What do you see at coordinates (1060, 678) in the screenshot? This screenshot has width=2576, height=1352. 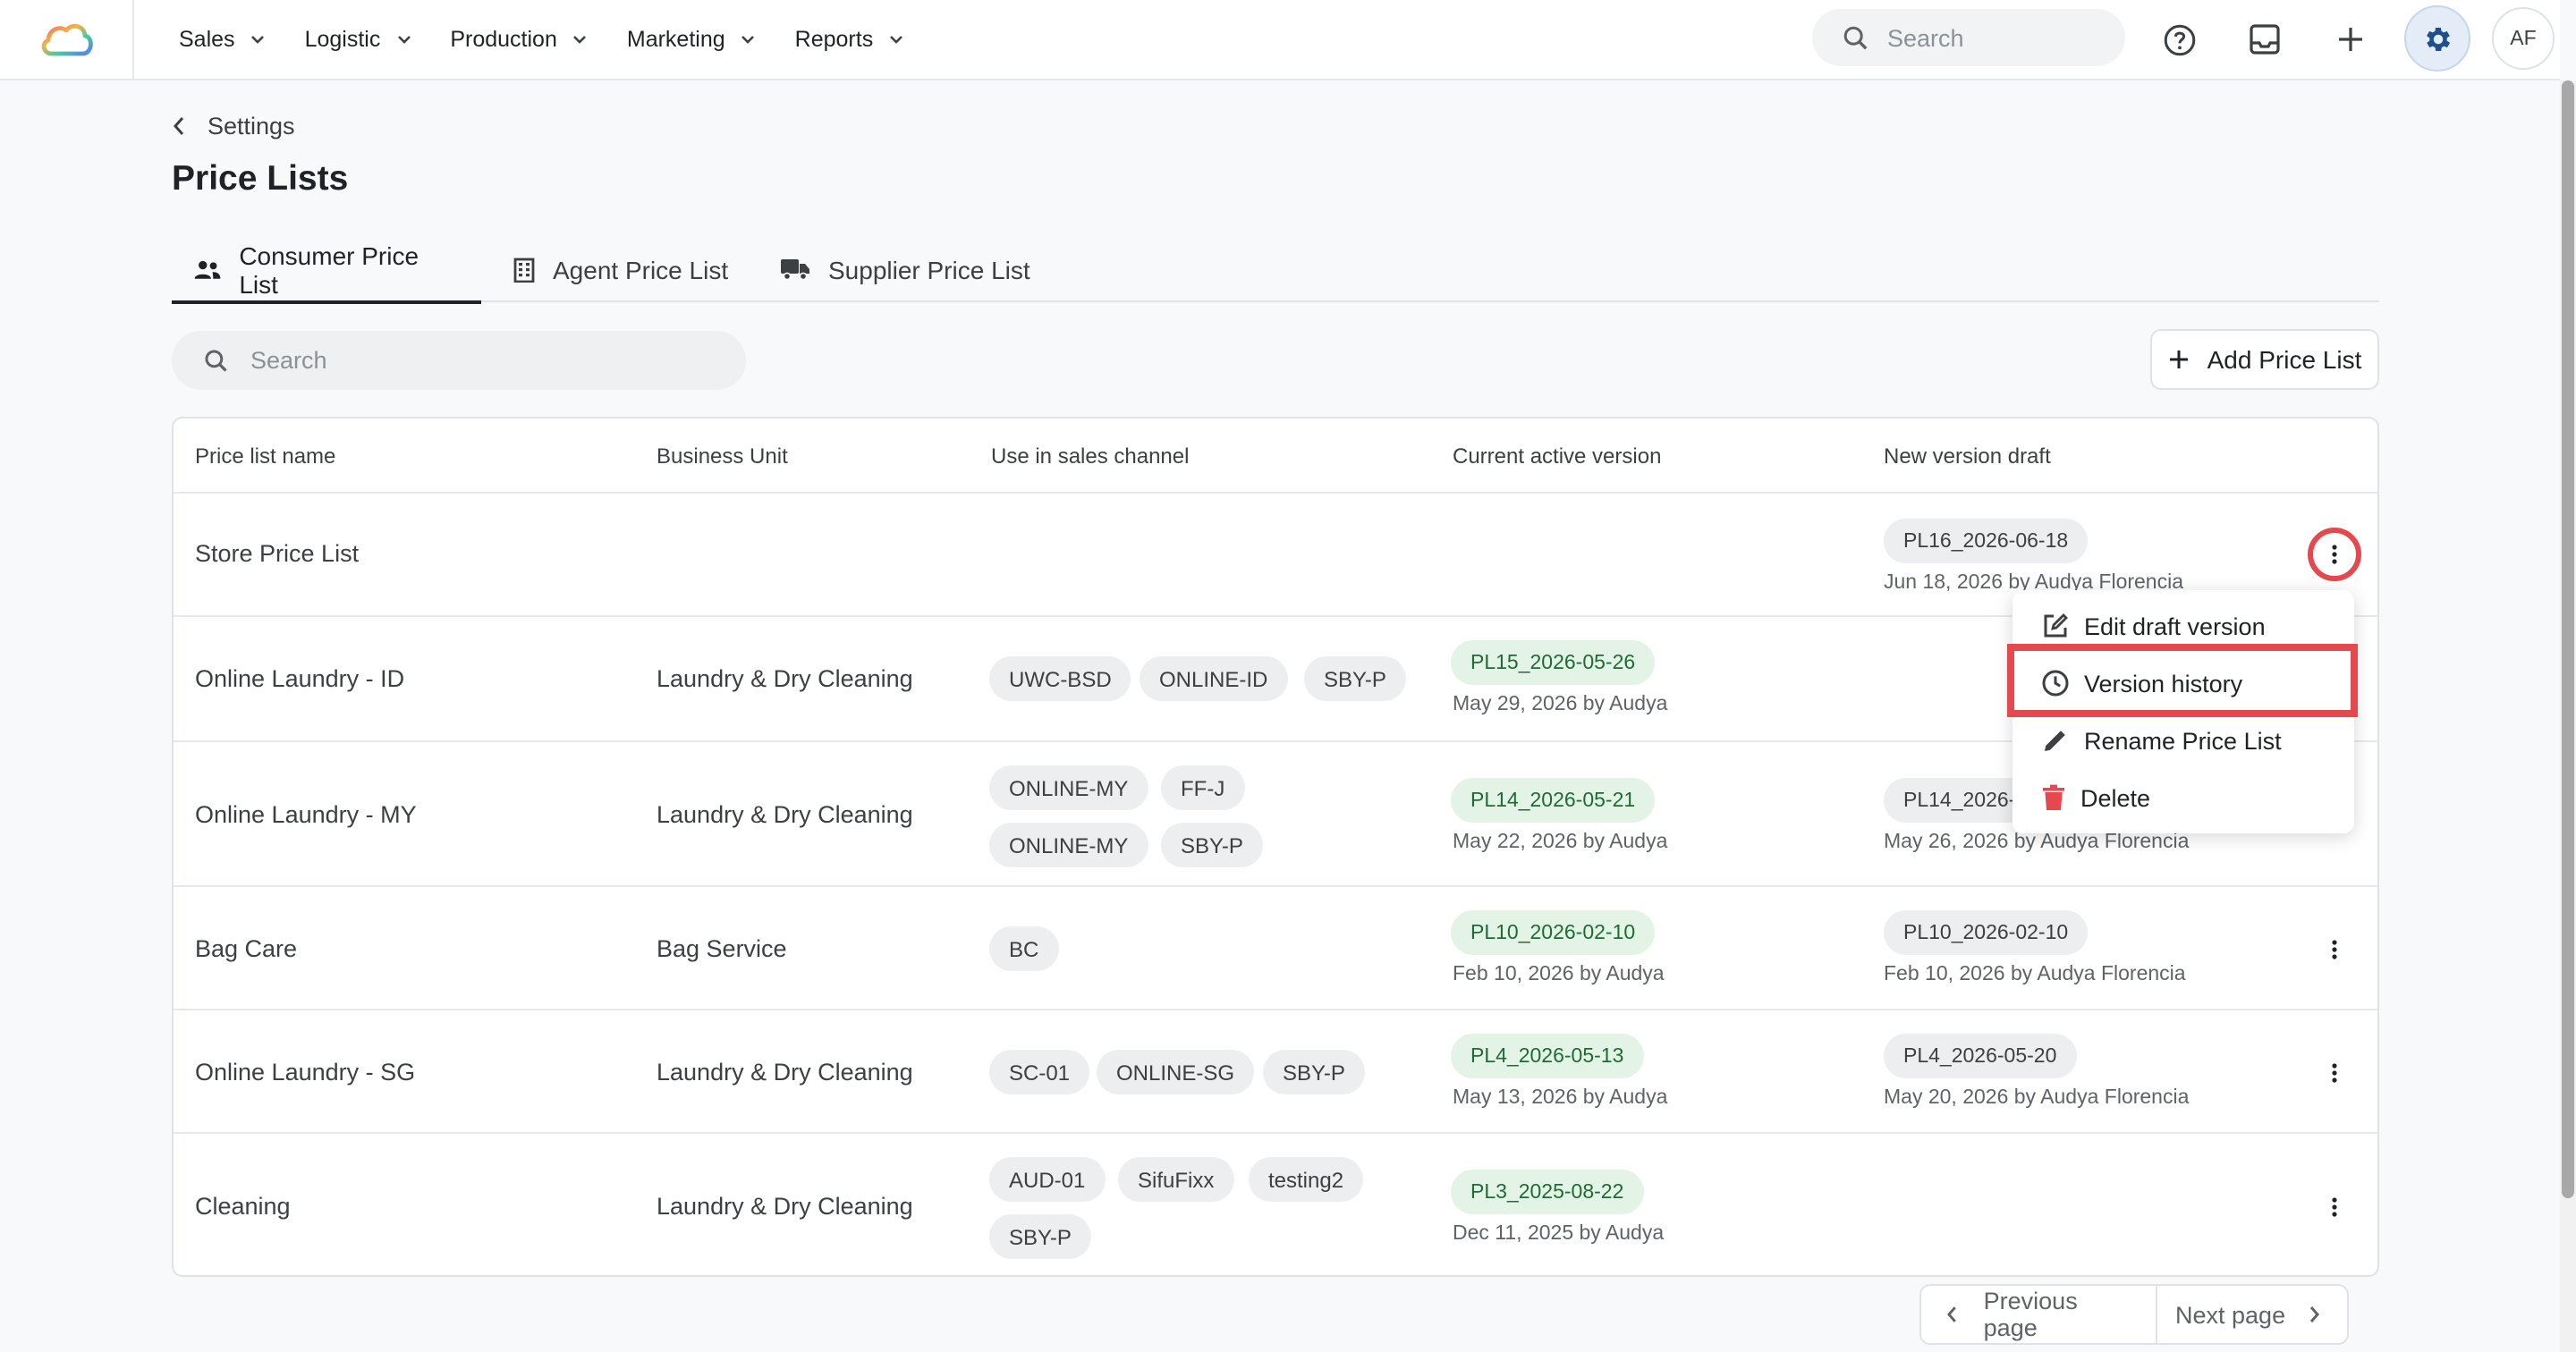 I see `channel-chip: UWC-BSD` at bounding box center [1060, 678].